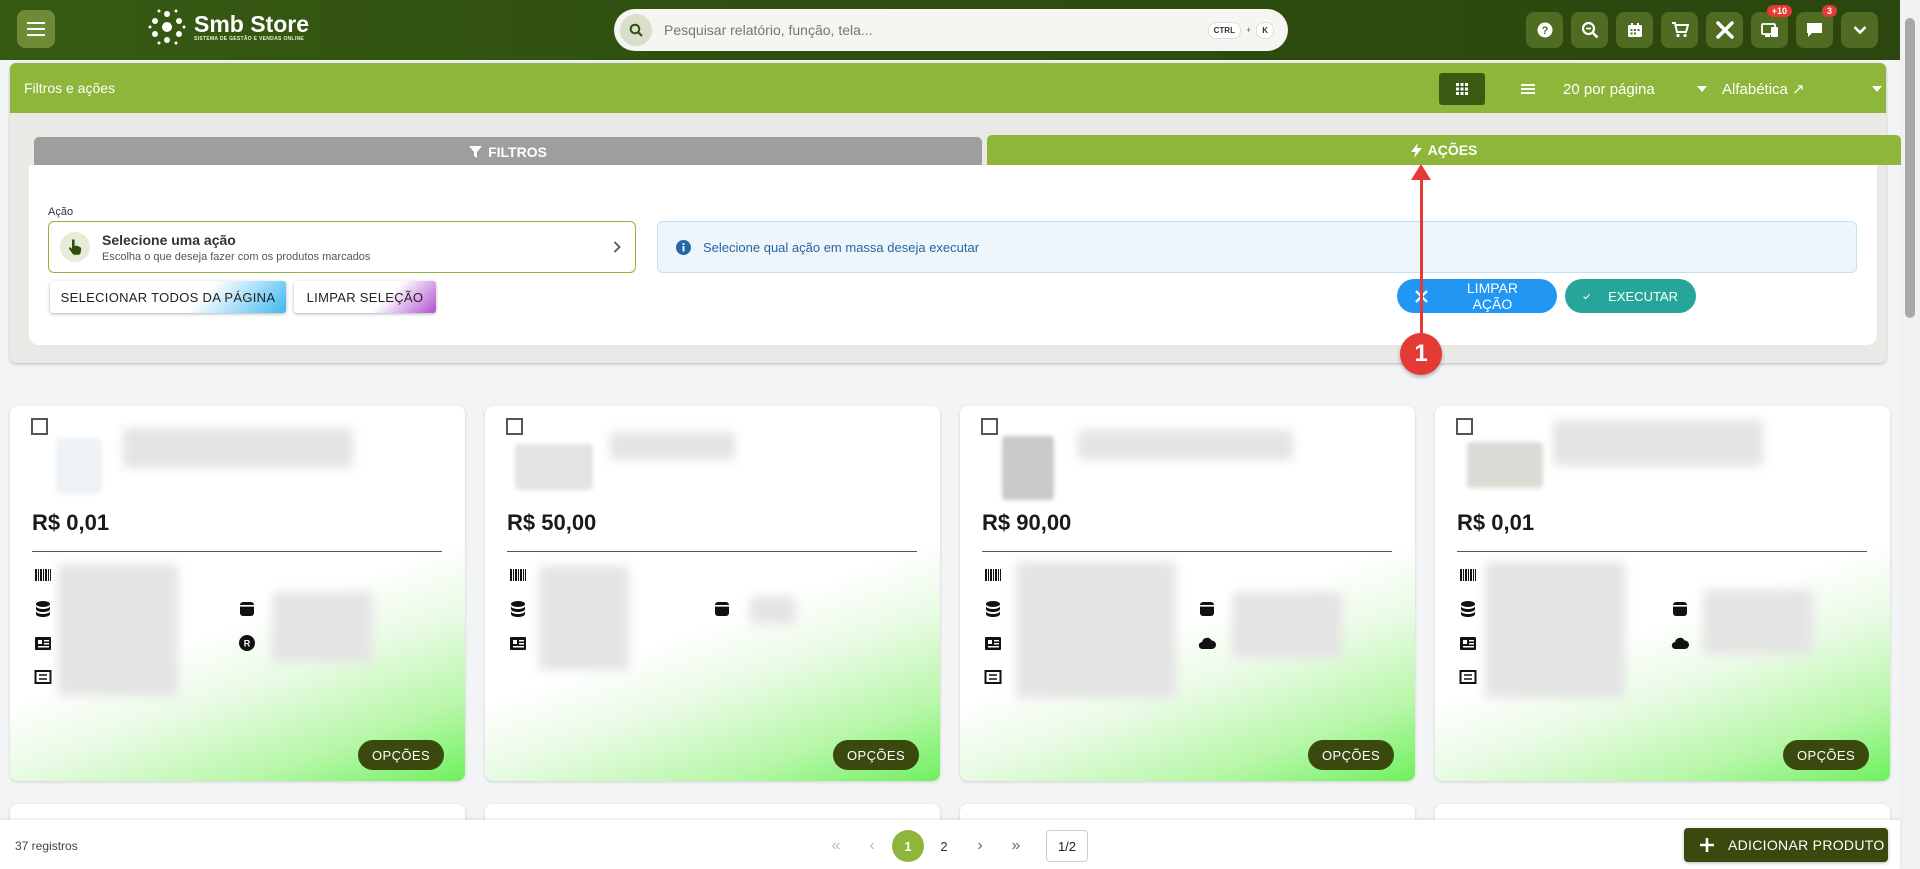 This screenshot has width=1920, height=869. What do you see at coordinates (1248, 30) in the screenshot?
I see `shortcut-plus: +` at bounding box center [1248, 30].